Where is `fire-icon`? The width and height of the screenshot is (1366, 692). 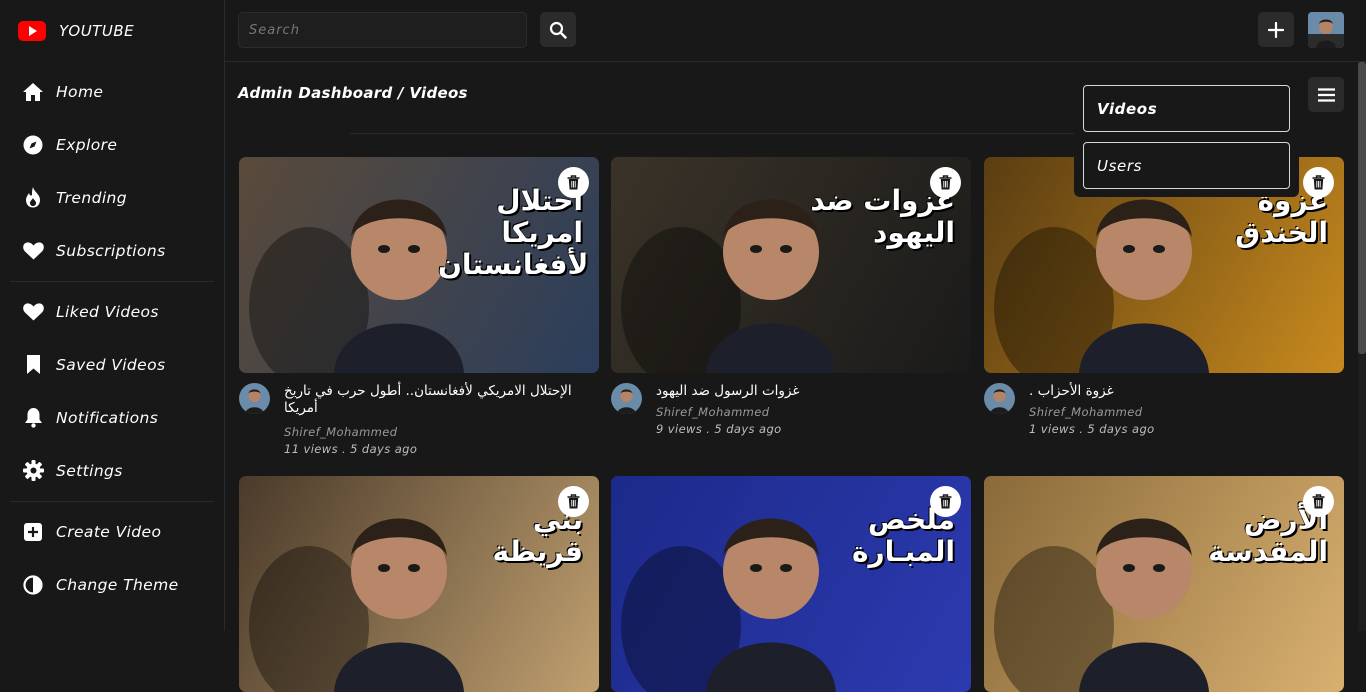 fire-icon is located at coordinates (33, 198).